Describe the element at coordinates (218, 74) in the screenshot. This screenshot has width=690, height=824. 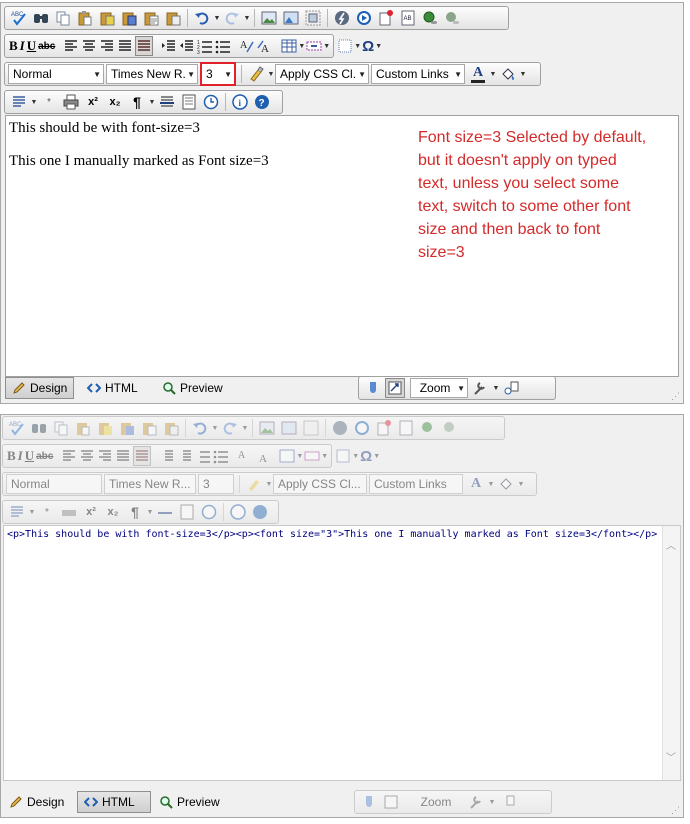
I see `font-size-select: 3 ▼` at that location.